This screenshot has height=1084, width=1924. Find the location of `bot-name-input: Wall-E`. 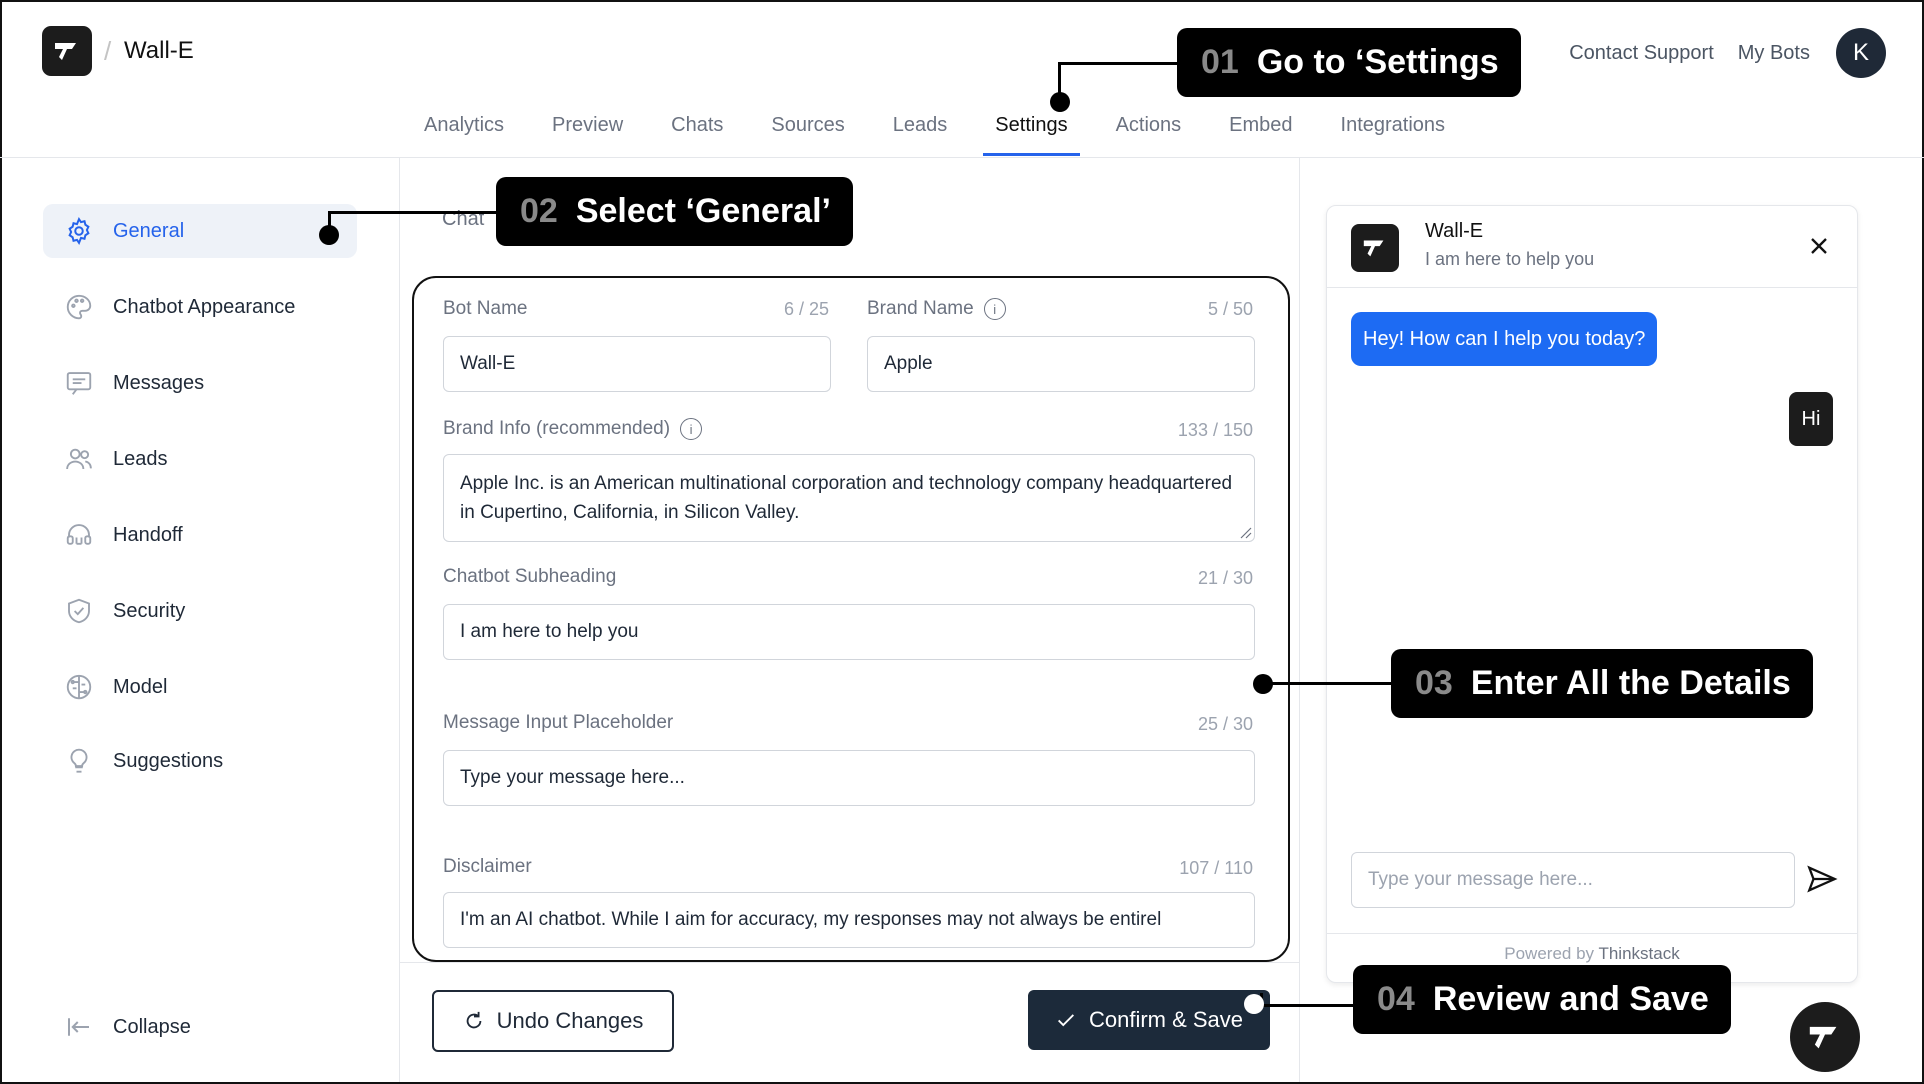

bot-name-input: Wall-E is located at coordinates (637, 364).